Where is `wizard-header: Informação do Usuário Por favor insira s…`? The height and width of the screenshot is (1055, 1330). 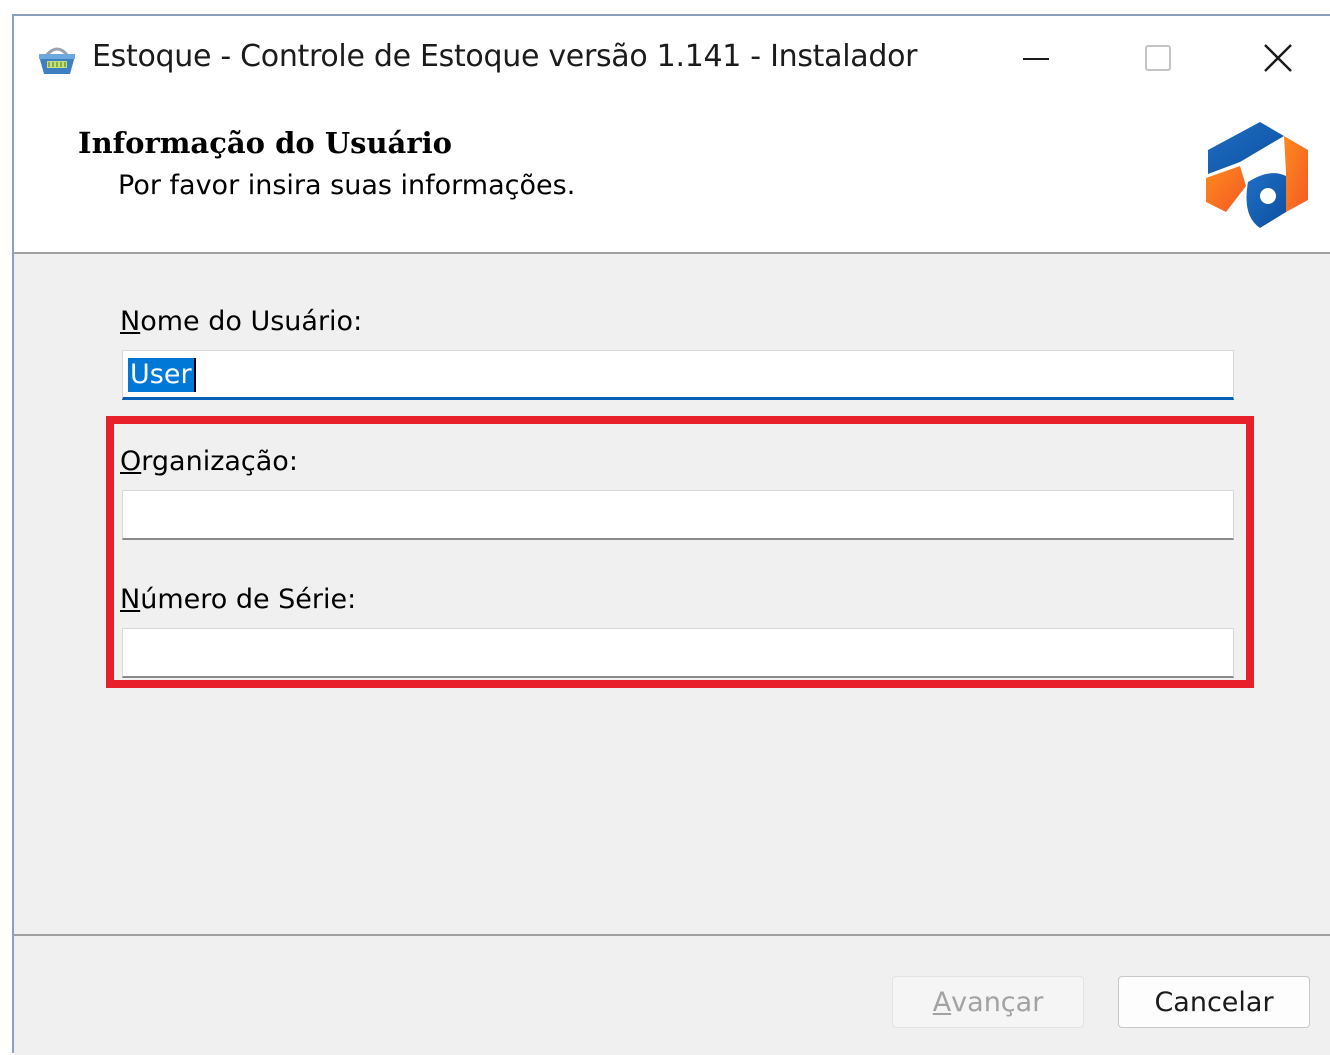
wizard-header: Informação do Usuário Por favor insira s… is located at coordinates (672, 176).